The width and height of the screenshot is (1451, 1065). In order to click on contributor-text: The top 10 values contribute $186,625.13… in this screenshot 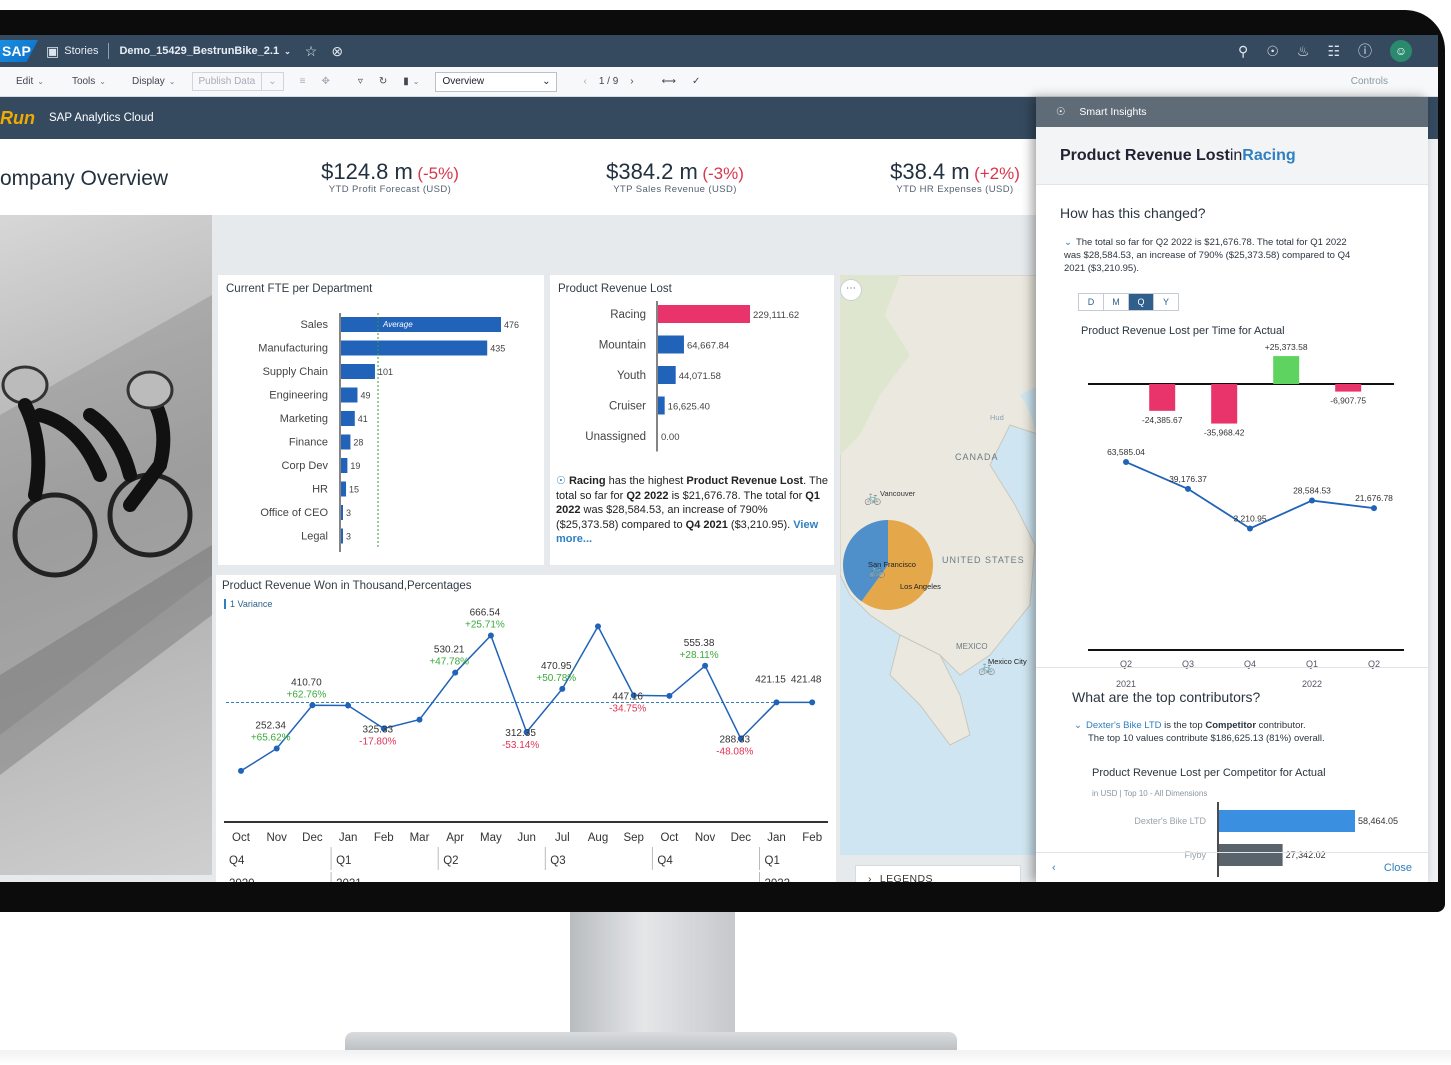, I will do `click(1206, 738)`.